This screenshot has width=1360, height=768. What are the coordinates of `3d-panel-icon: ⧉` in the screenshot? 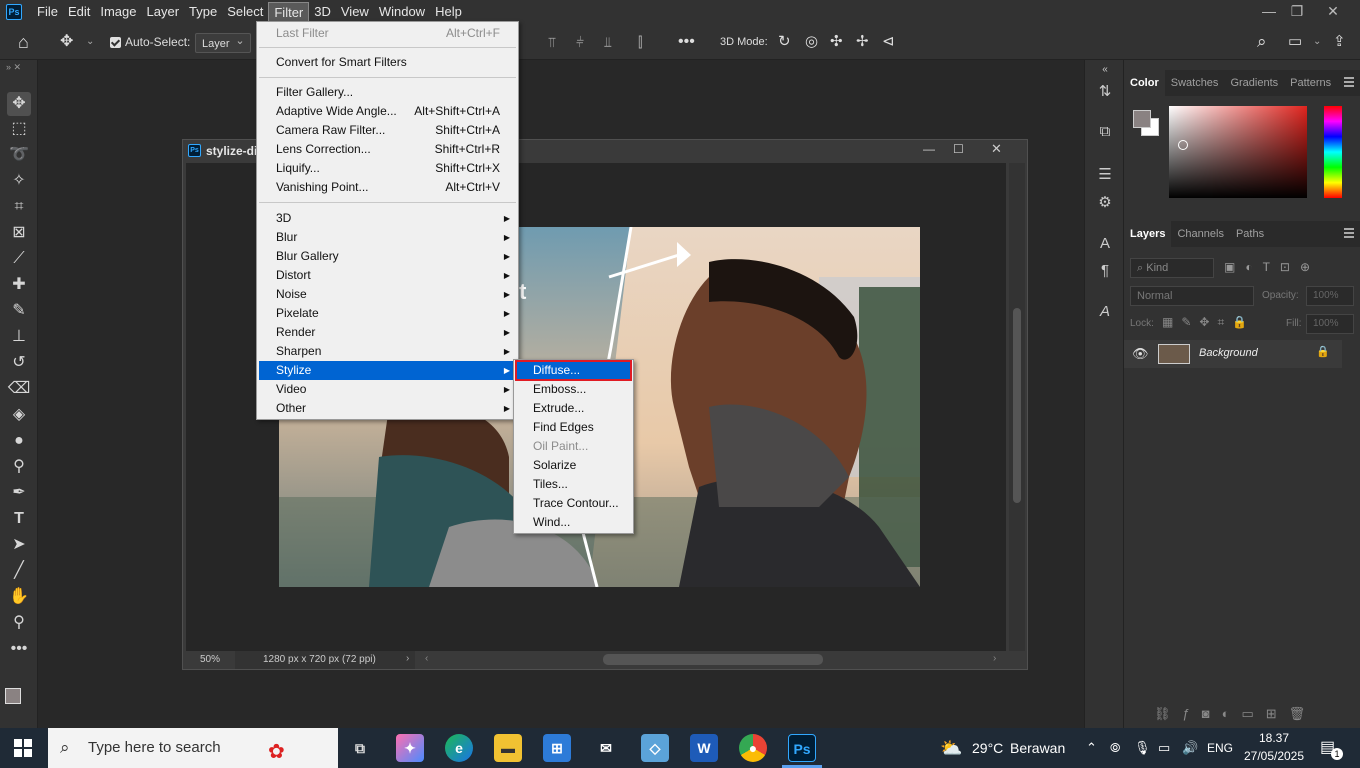 It's located at (1105, 132).